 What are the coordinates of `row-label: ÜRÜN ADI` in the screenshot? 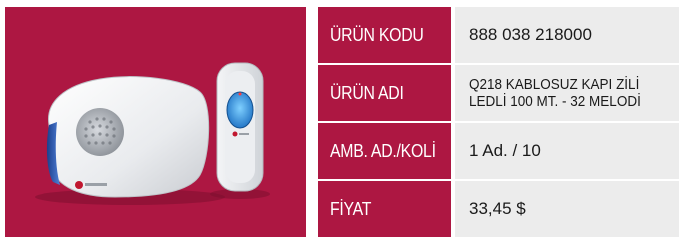 It's located at (384, 93).